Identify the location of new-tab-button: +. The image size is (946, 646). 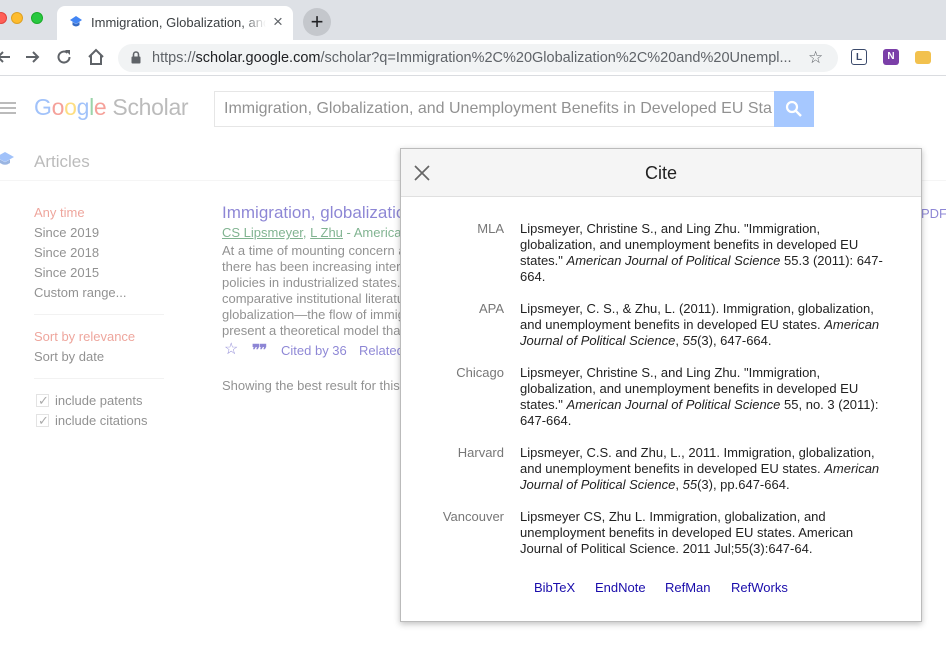
(317, 22).